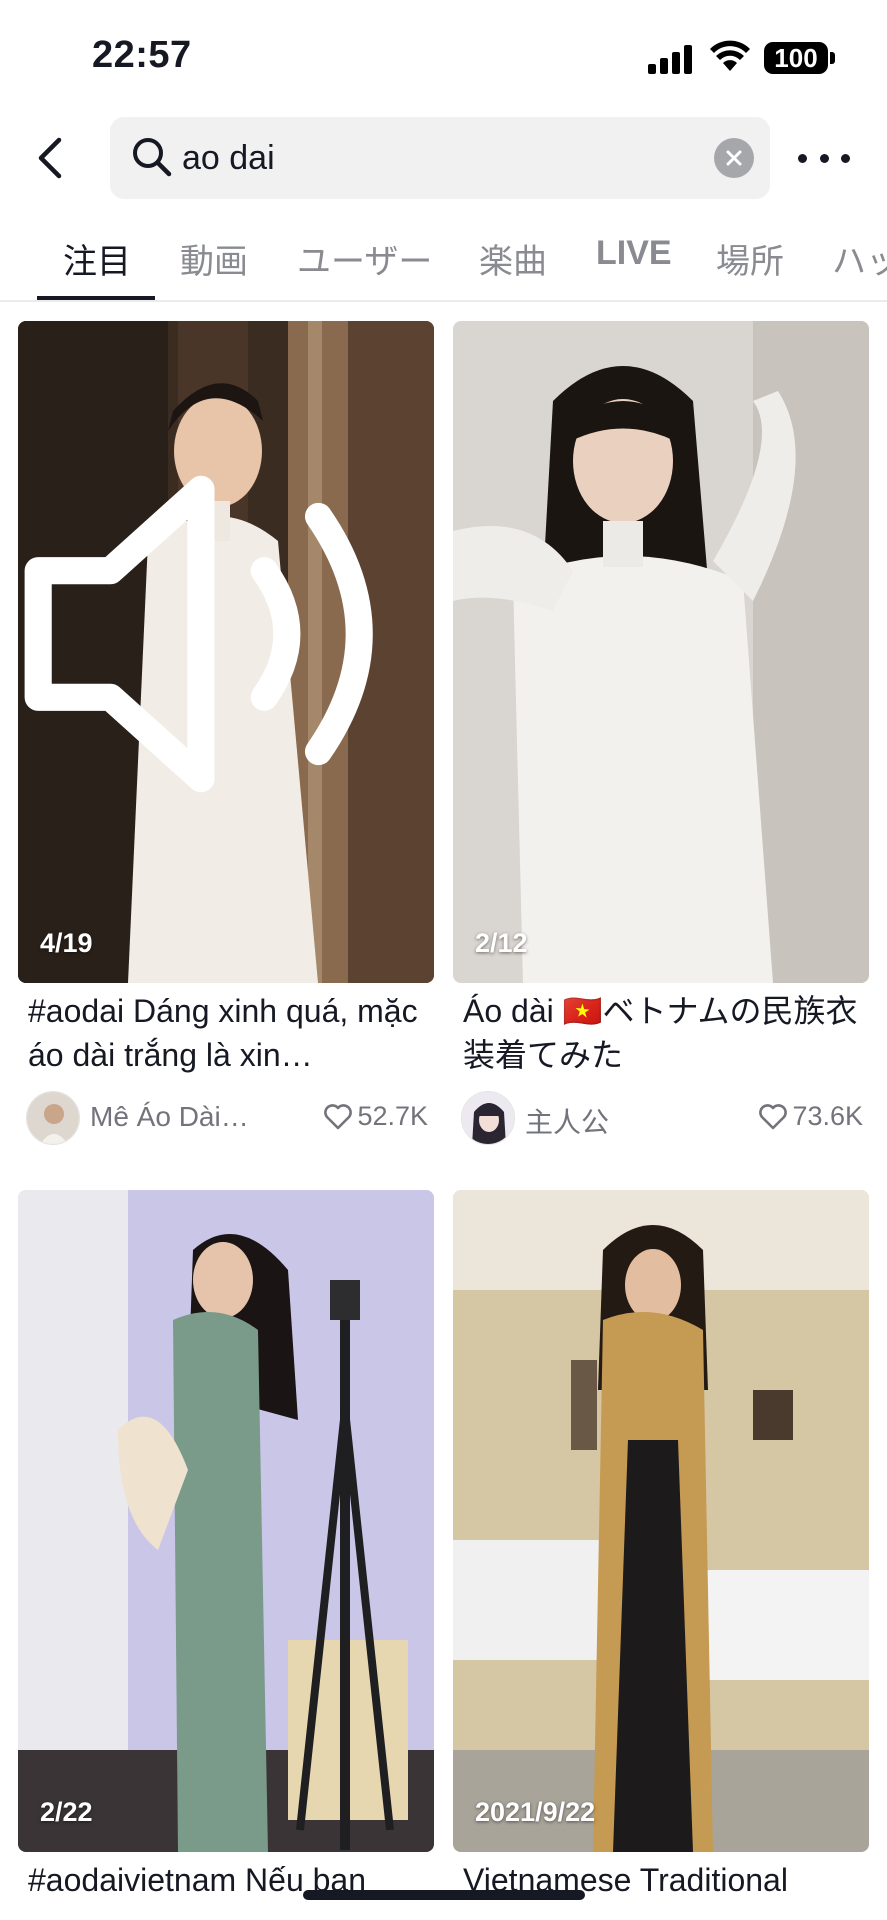  I want to click on search-icon, so click(152, 157).